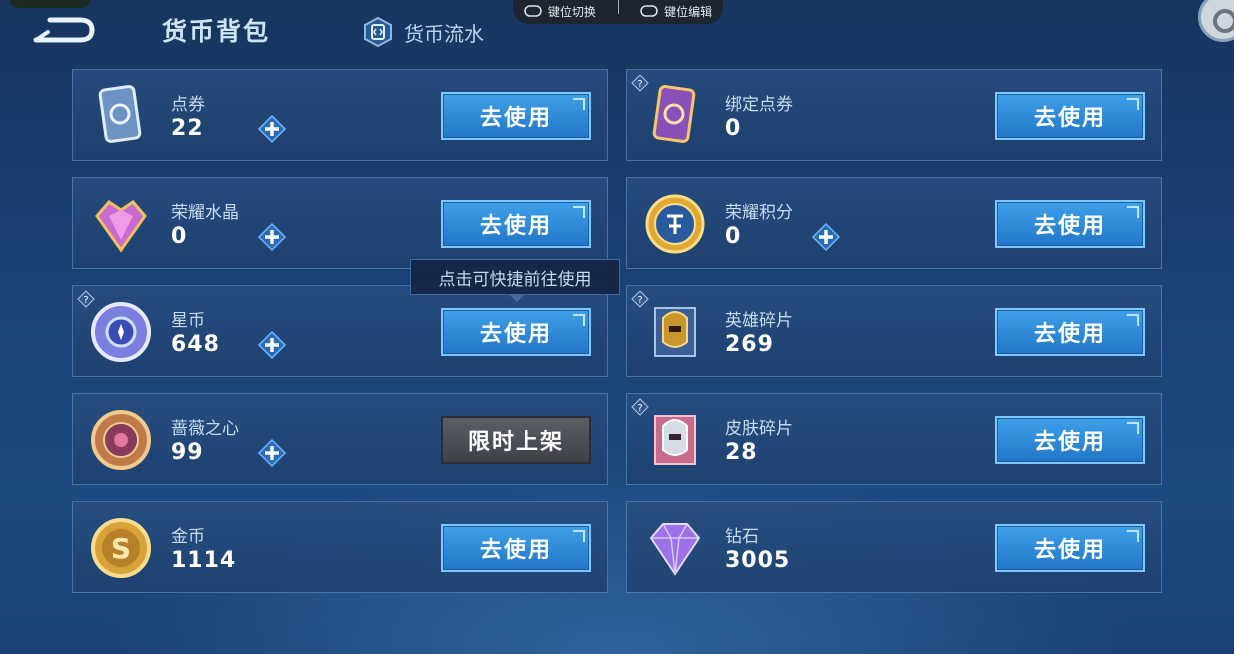 This screenshot has width=1234, height=654. What do you see at coordinates (121, 116) in the screenshot?
I see `coupon-icon` at bounding box center [121, 116].